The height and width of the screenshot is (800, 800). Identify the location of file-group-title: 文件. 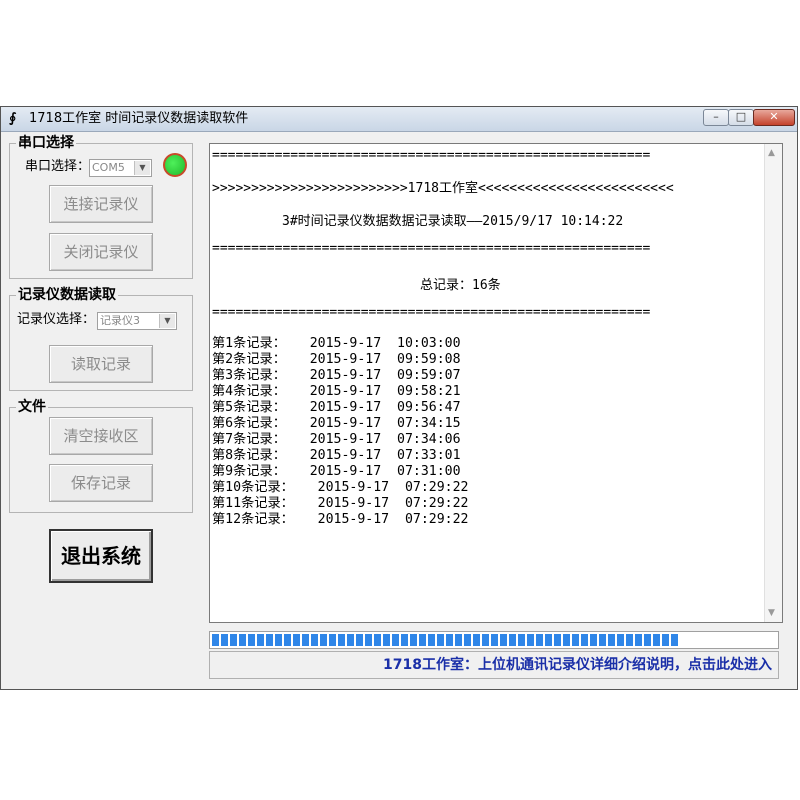
(32, 407).